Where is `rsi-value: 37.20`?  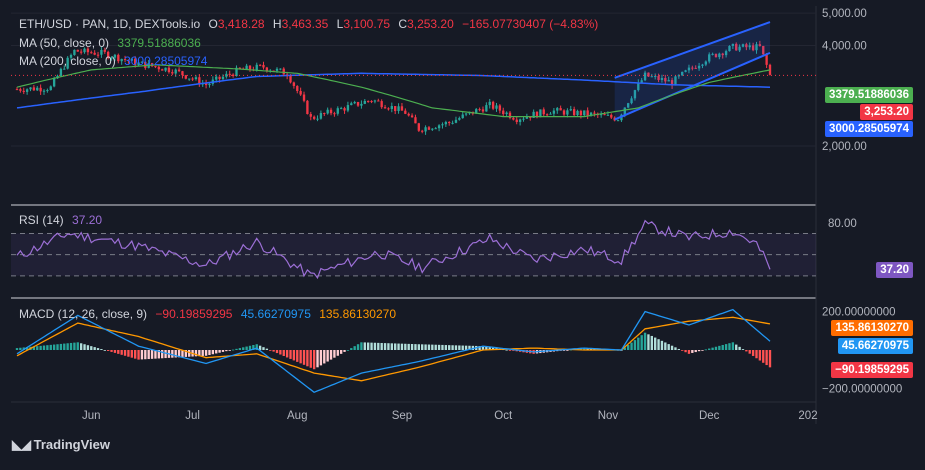
rsi-value: 37.20 is located at coordinates (87, 220).